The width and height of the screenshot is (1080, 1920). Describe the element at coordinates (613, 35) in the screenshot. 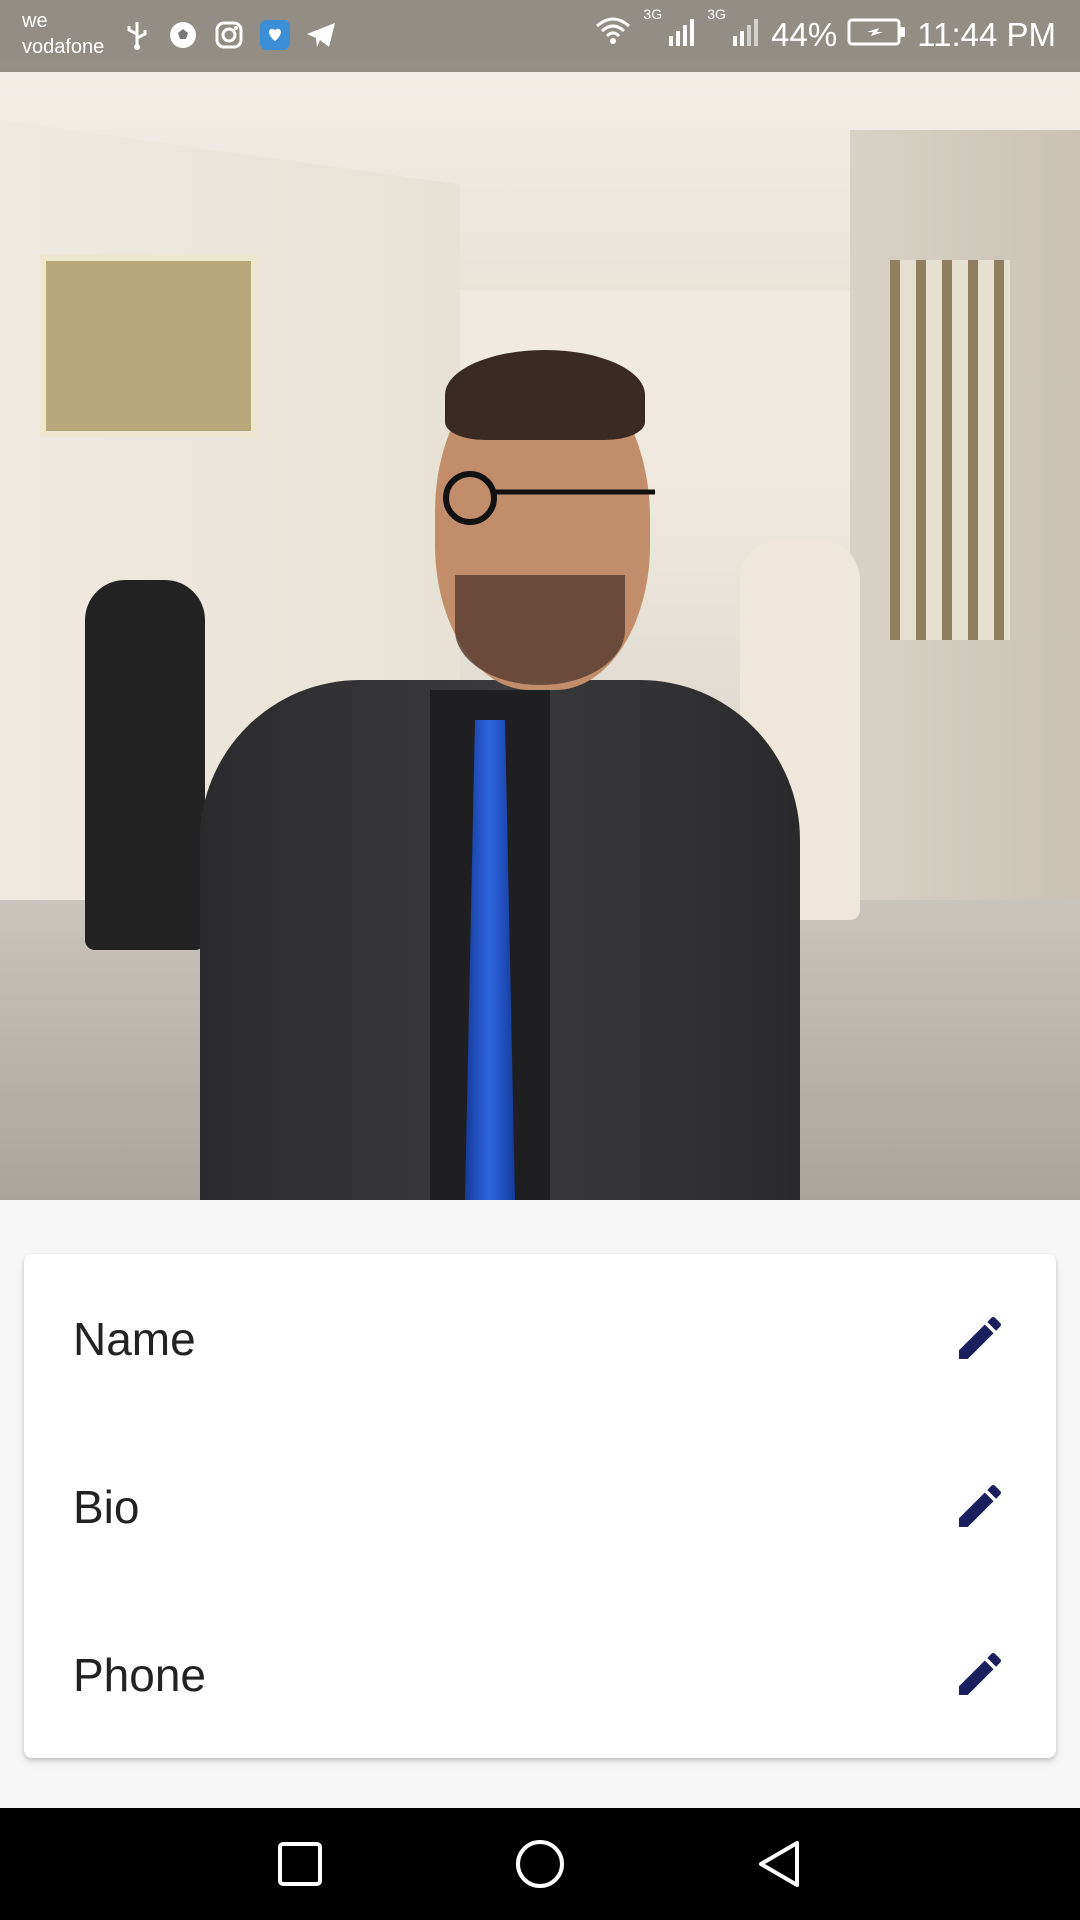

I see `wifi-icon` at that location.